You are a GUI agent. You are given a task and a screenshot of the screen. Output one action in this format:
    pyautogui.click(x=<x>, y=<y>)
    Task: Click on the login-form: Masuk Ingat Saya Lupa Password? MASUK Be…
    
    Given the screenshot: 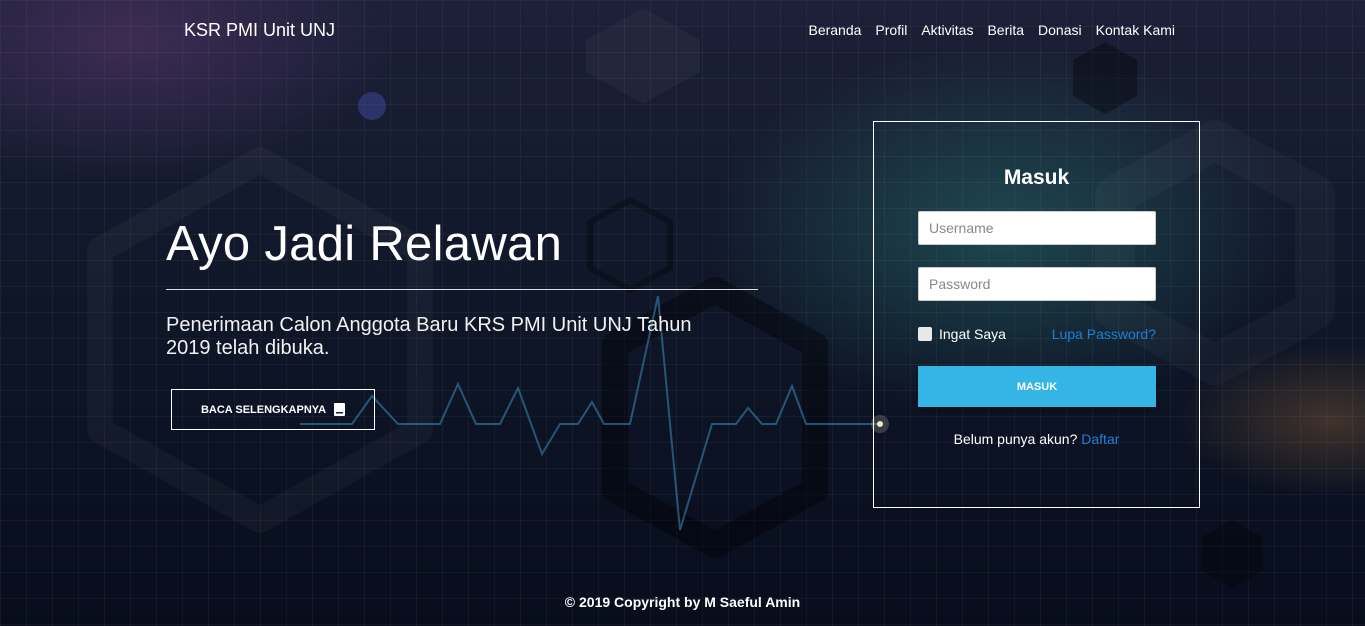 What is the action you would take?
    pyautogui.click(x=1036, y=314)
    